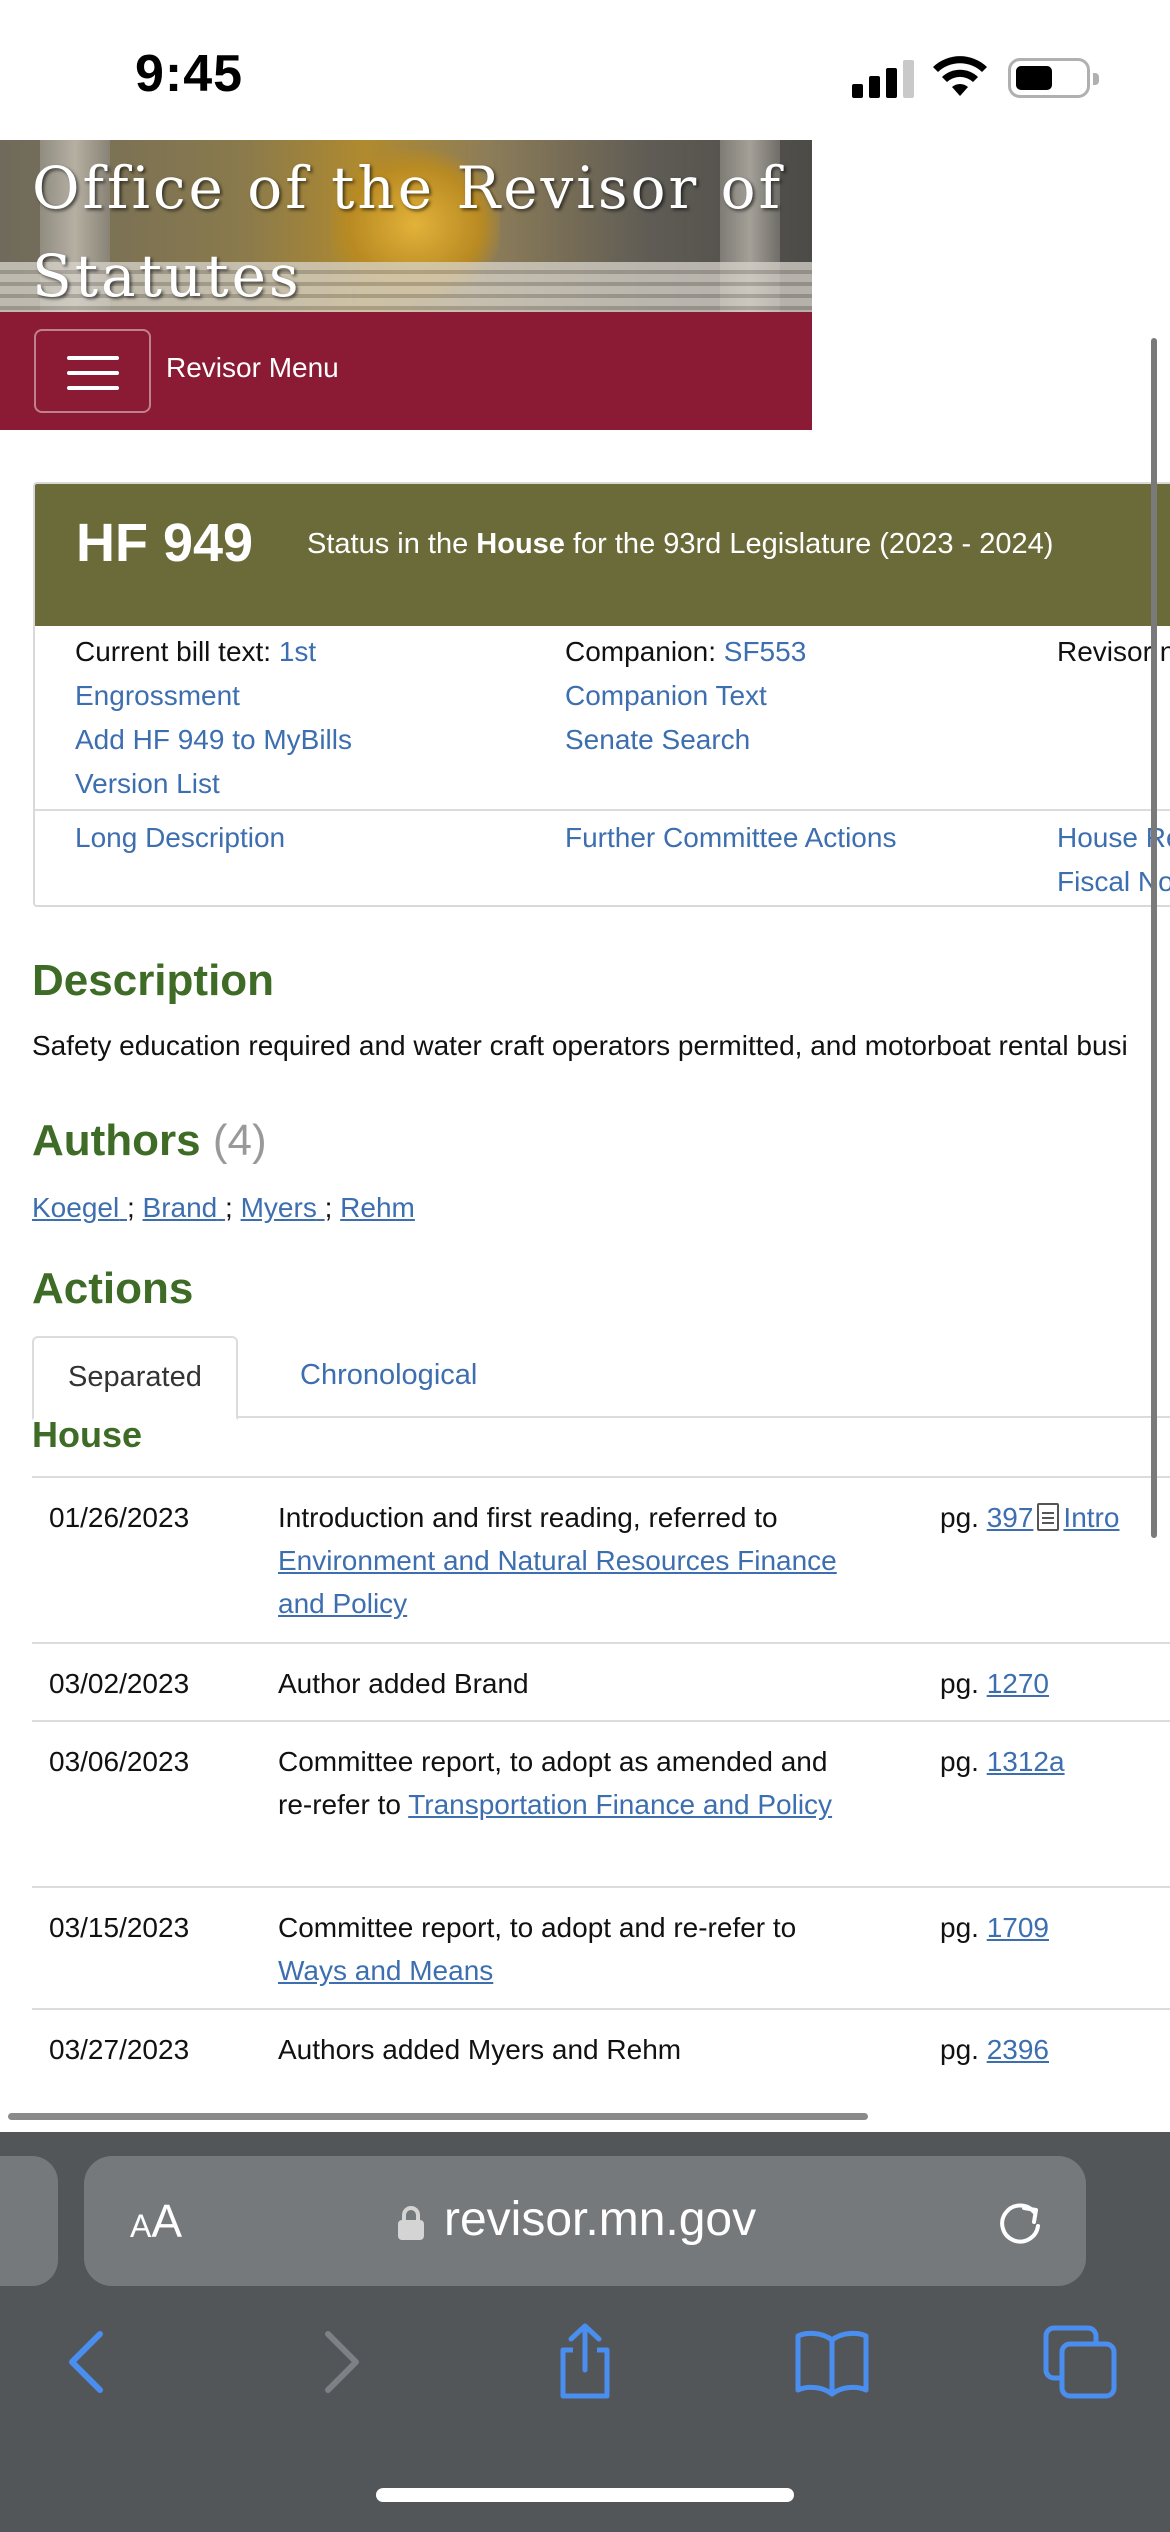 The image size is (1170, 2532). I want to click on action-date: 03/02/2023, so click(119, 1683).